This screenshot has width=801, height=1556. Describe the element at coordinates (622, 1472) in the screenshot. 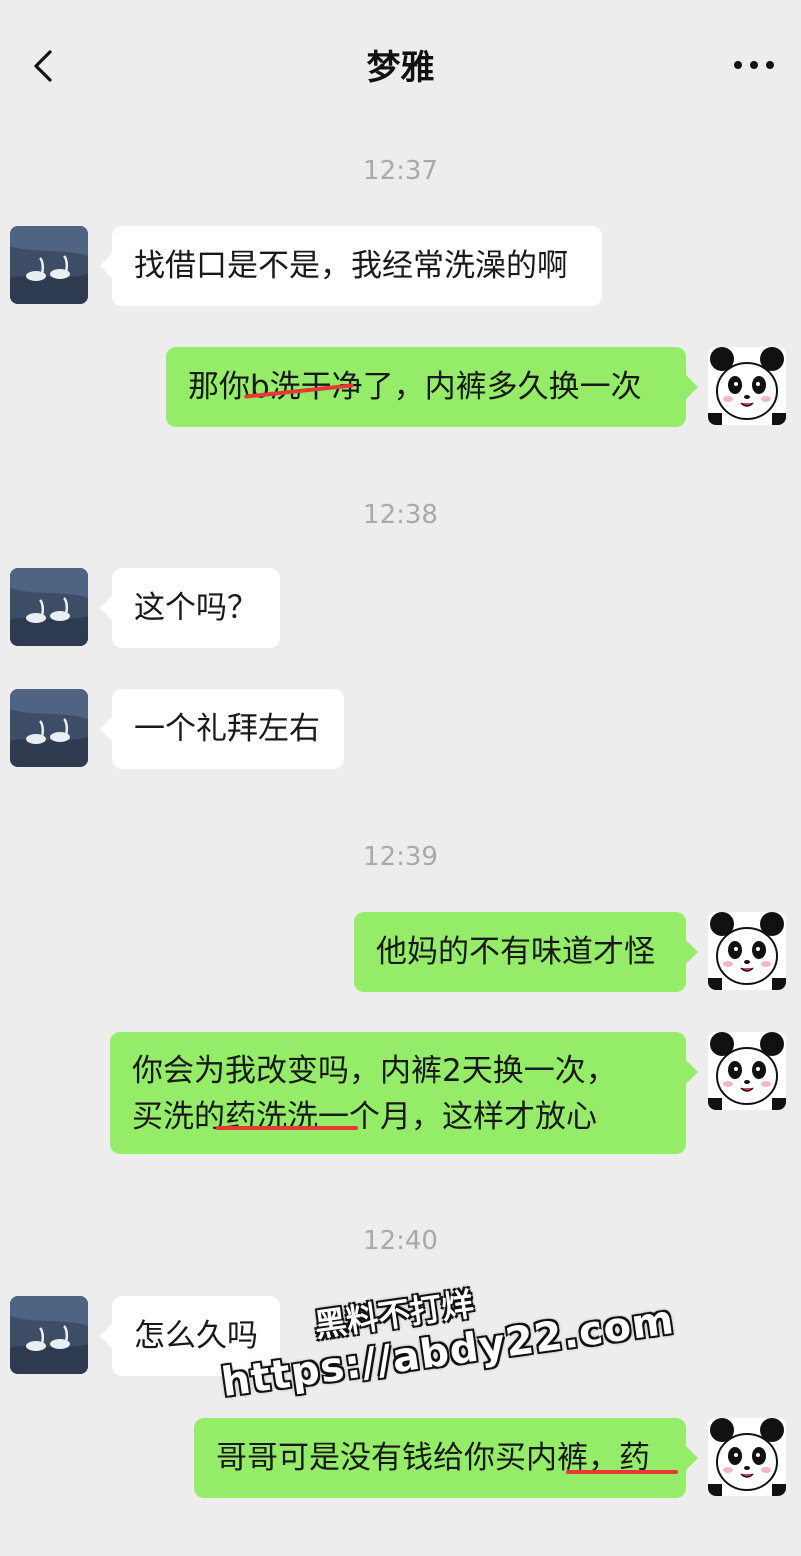

I see `annotation-underline` at that location.